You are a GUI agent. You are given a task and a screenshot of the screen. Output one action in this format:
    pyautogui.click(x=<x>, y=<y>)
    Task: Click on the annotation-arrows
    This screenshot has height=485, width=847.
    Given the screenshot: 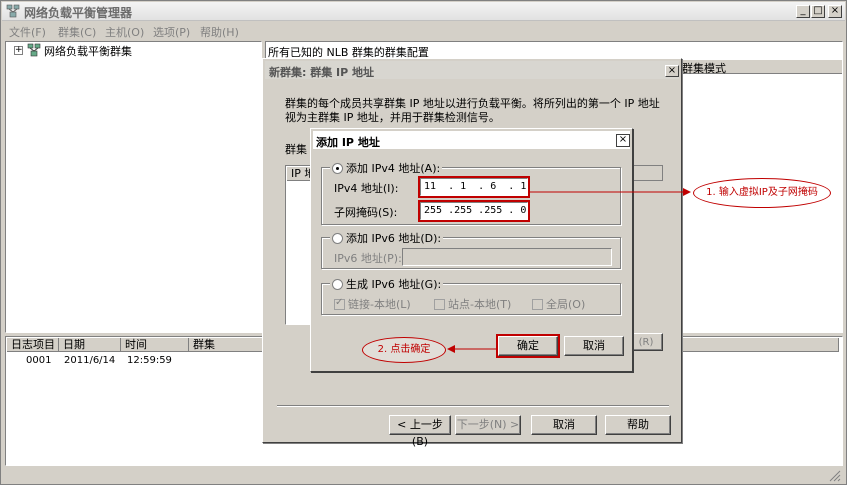 What is the action you would take?
    pyautogui.click(x=569, y=270)
    